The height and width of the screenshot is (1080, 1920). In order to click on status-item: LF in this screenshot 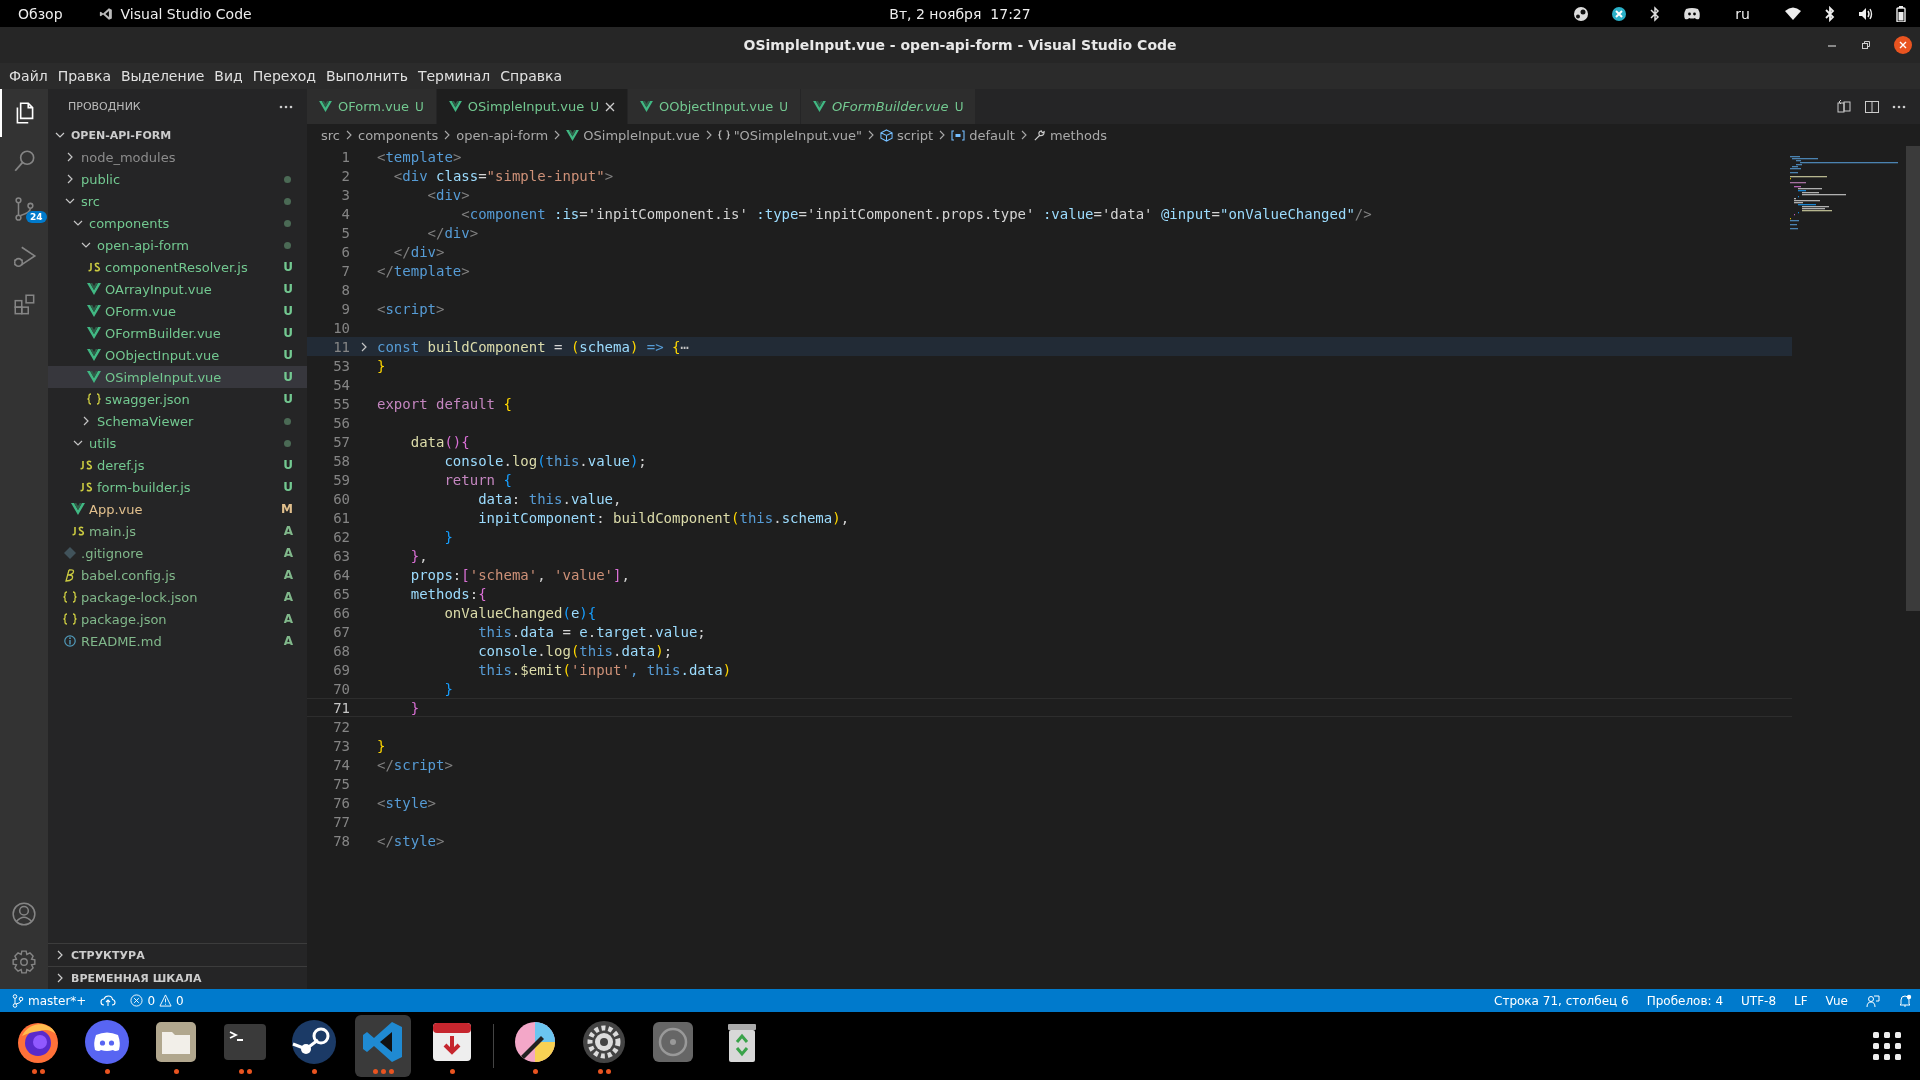, I will do `click(1801, 1000)`.